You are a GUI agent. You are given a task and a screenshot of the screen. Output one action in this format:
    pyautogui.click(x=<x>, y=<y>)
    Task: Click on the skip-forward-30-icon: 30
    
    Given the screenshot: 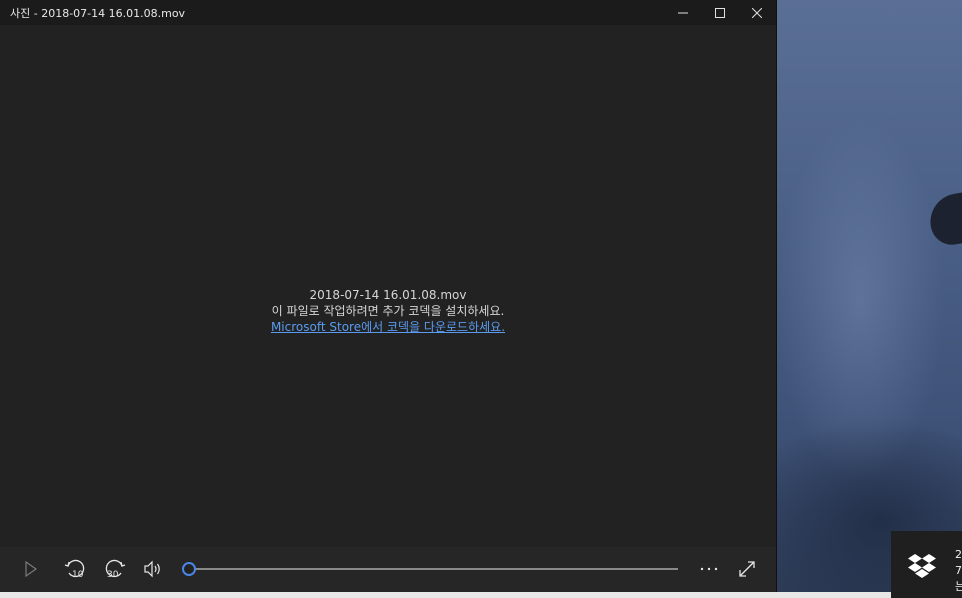 What is the action you would take?
    pyautogui.click(x=115, y=569)
    